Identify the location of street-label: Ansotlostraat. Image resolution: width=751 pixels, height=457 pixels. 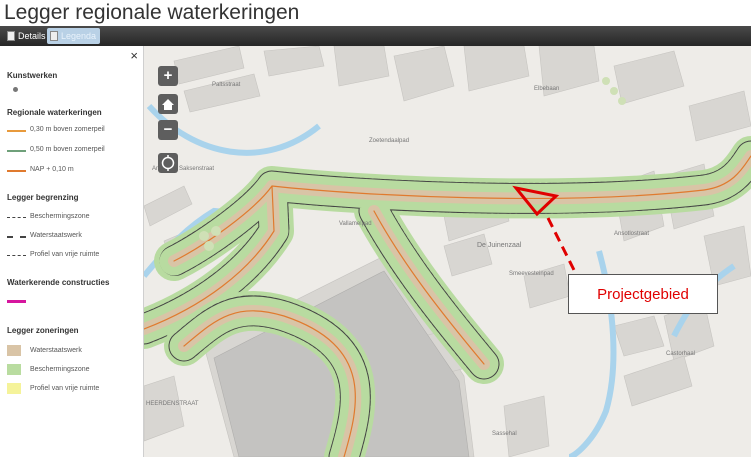
(632, 234).